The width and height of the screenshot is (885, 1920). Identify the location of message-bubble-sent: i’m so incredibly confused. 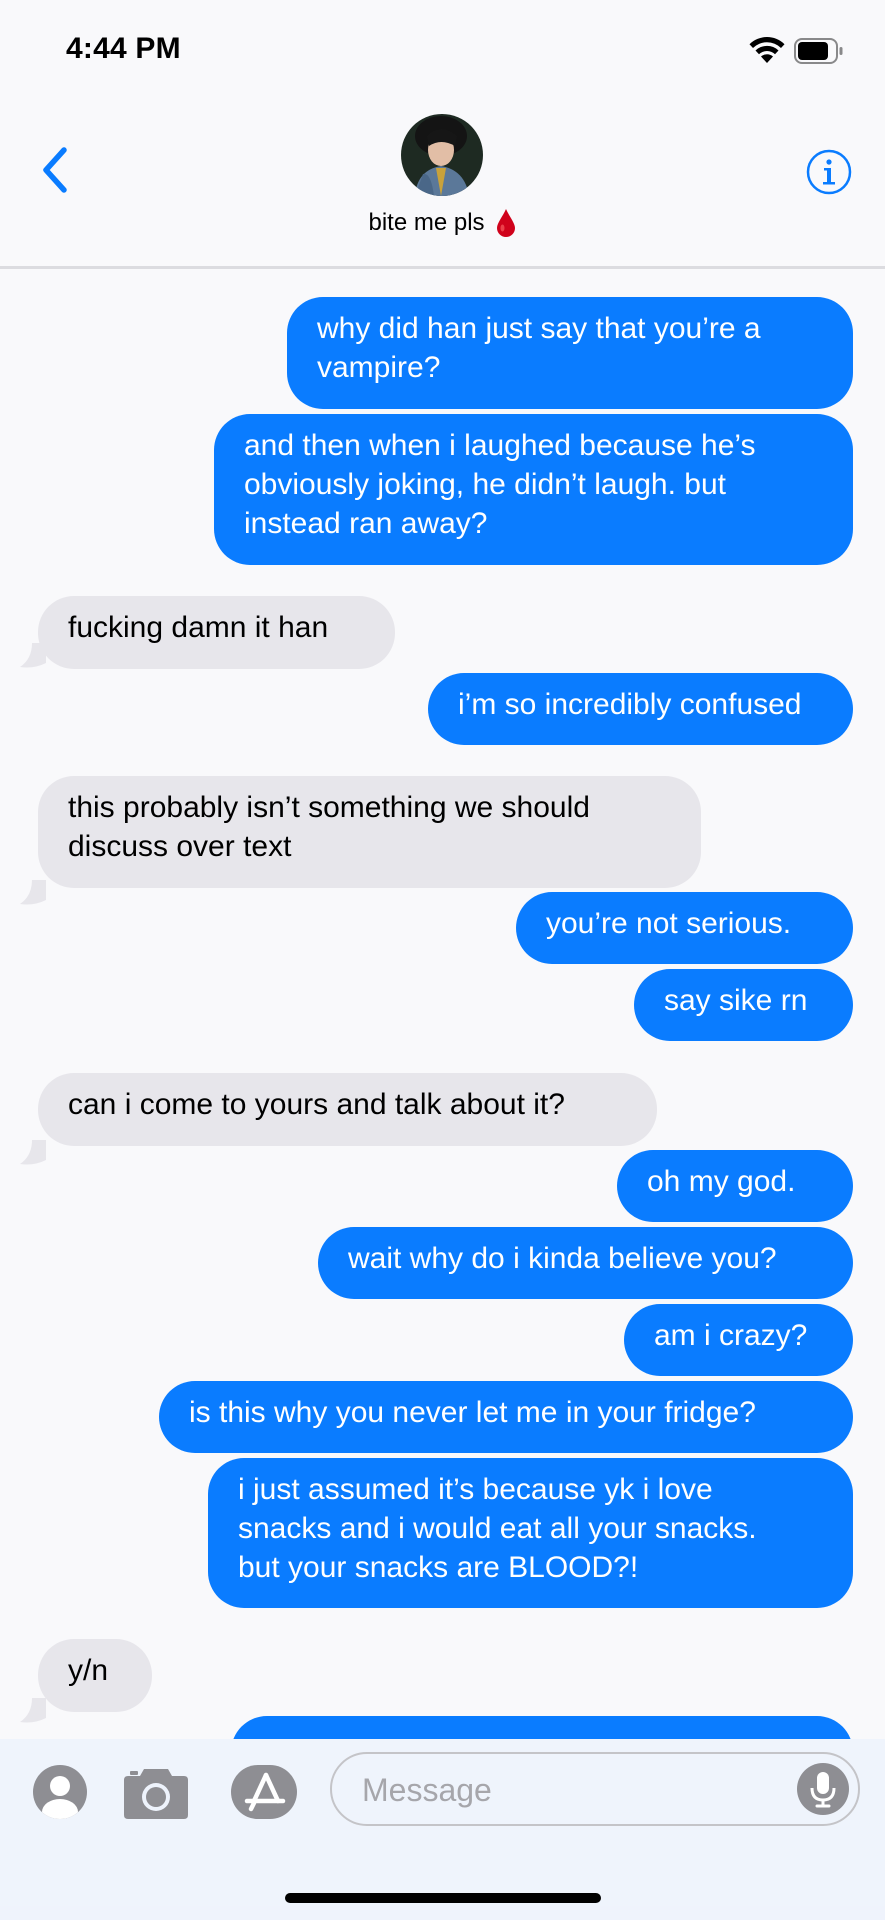
(640, 709).